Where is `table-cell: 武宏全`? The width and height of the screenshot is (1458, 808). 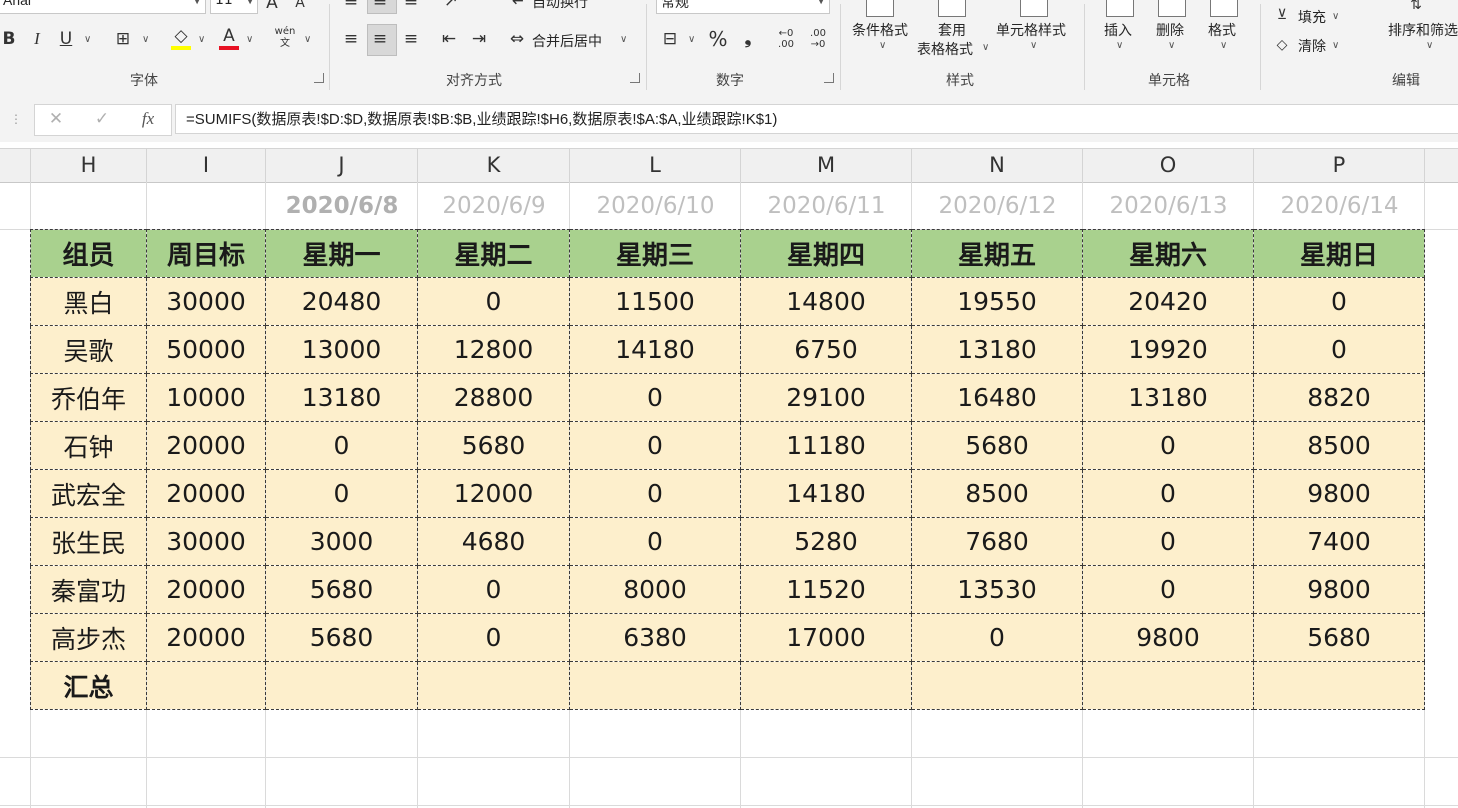 table-cell: 武宏全 is located at coordinates (88, 493).